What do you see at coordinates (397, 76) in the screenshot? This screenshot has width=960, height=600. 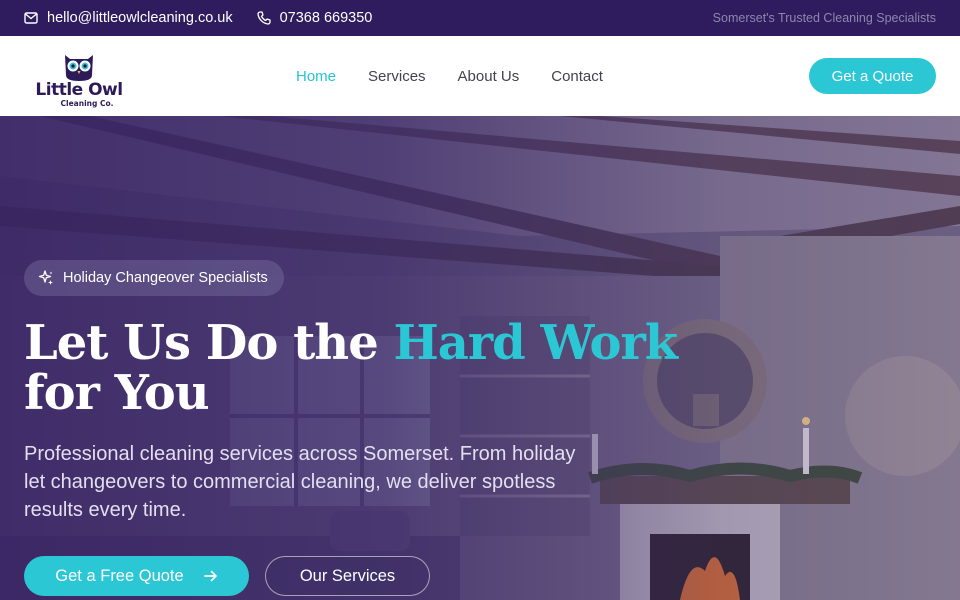 I see `nav-services: Services` at bounding box center [397, 76].